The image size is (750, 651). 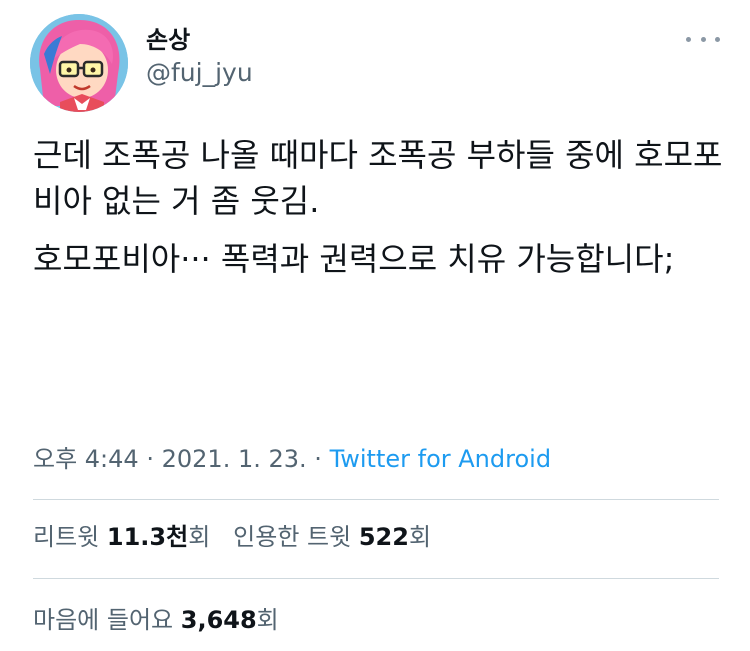 I want to click on quotes-suffix: 회, so click(x=420, y=537).